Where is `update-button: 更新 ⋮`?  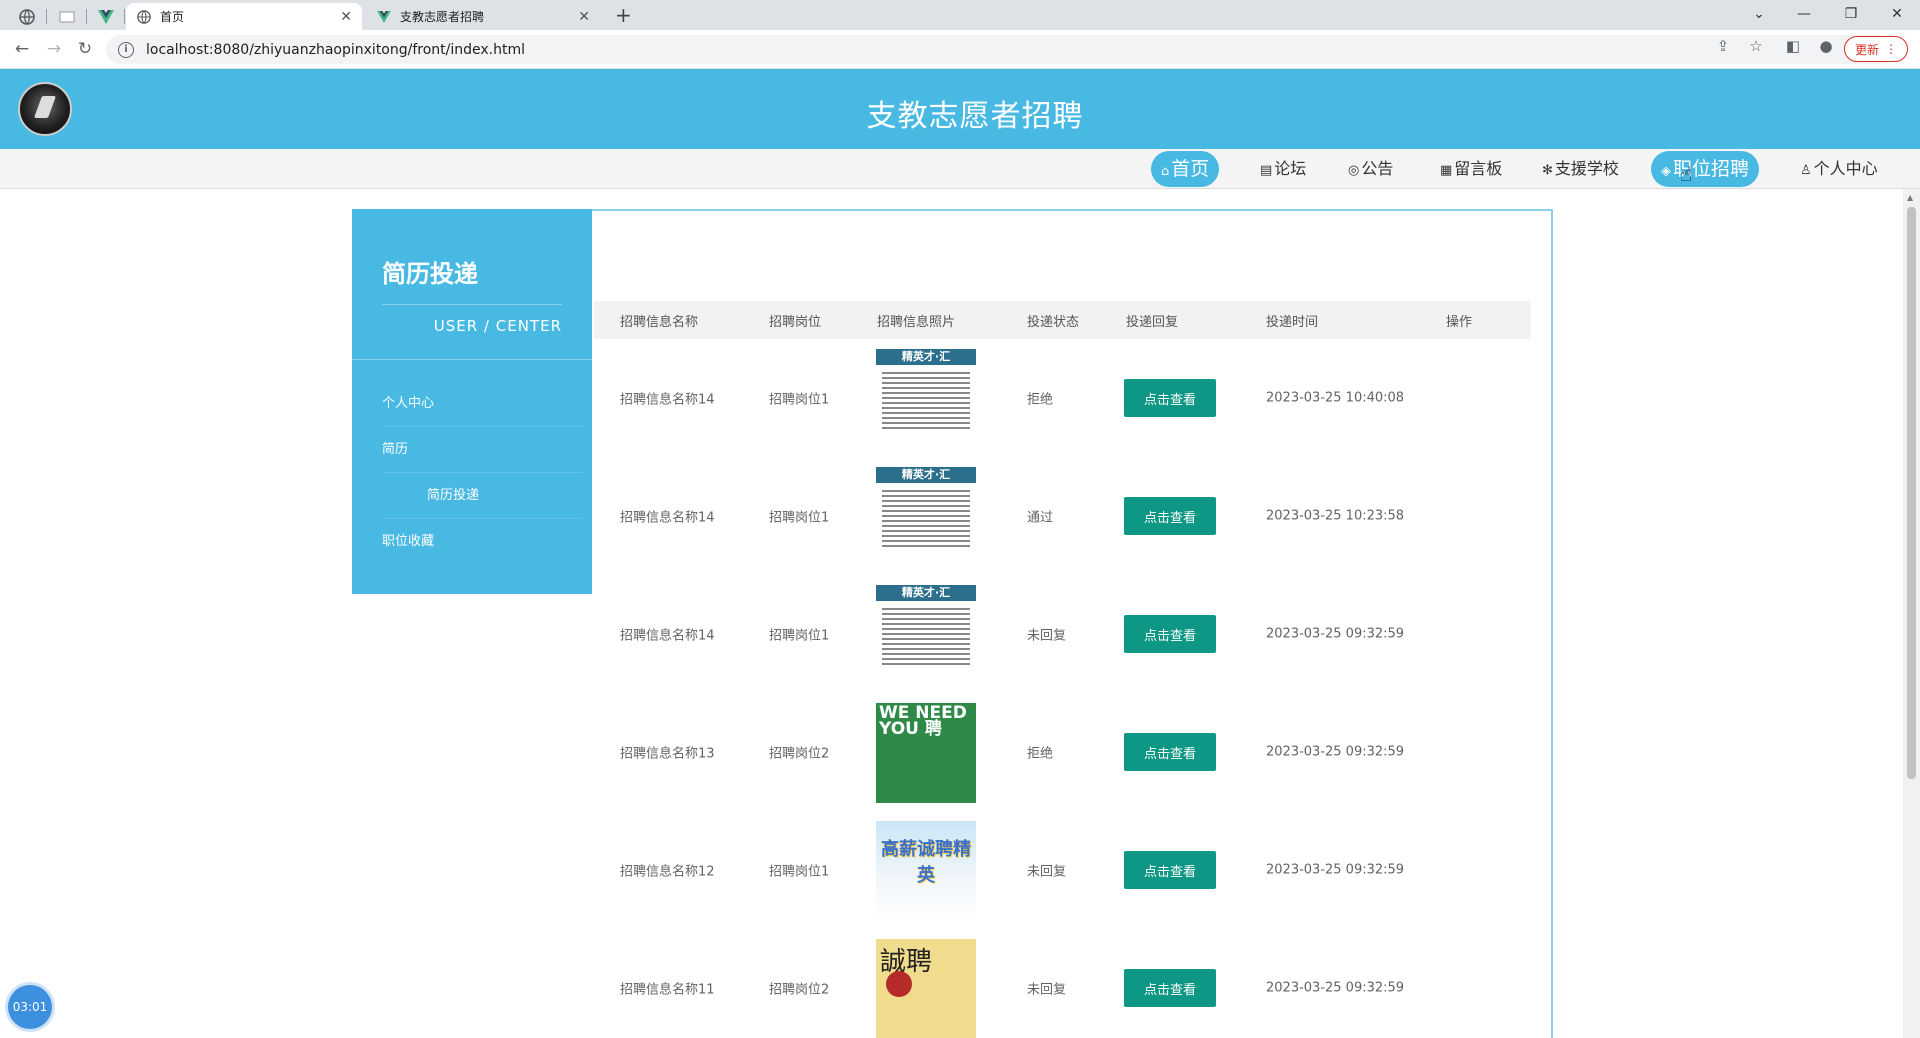
update-button: 更新 ⋮ is located at coordinates (1876, 49).